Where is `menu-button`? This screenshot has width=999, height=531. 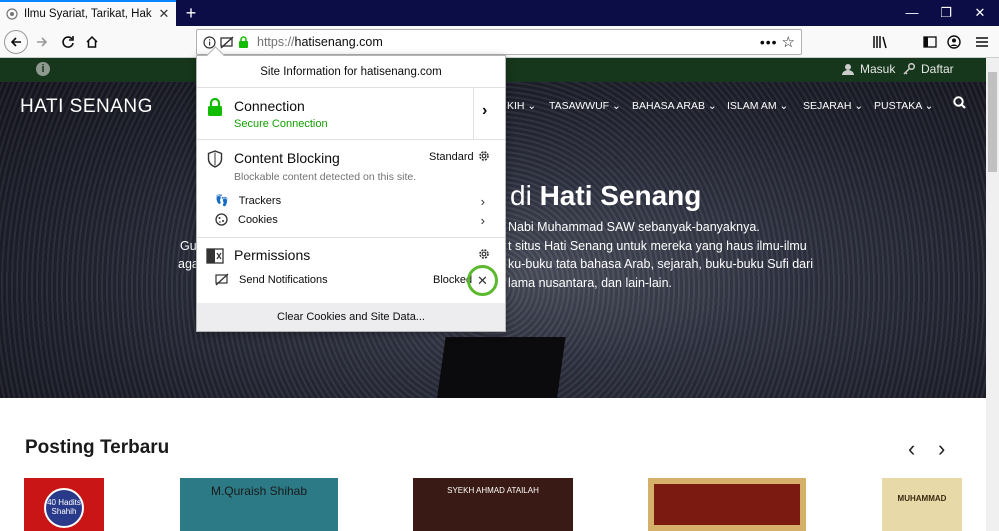
menu-button is located at coordinates (982, 42).